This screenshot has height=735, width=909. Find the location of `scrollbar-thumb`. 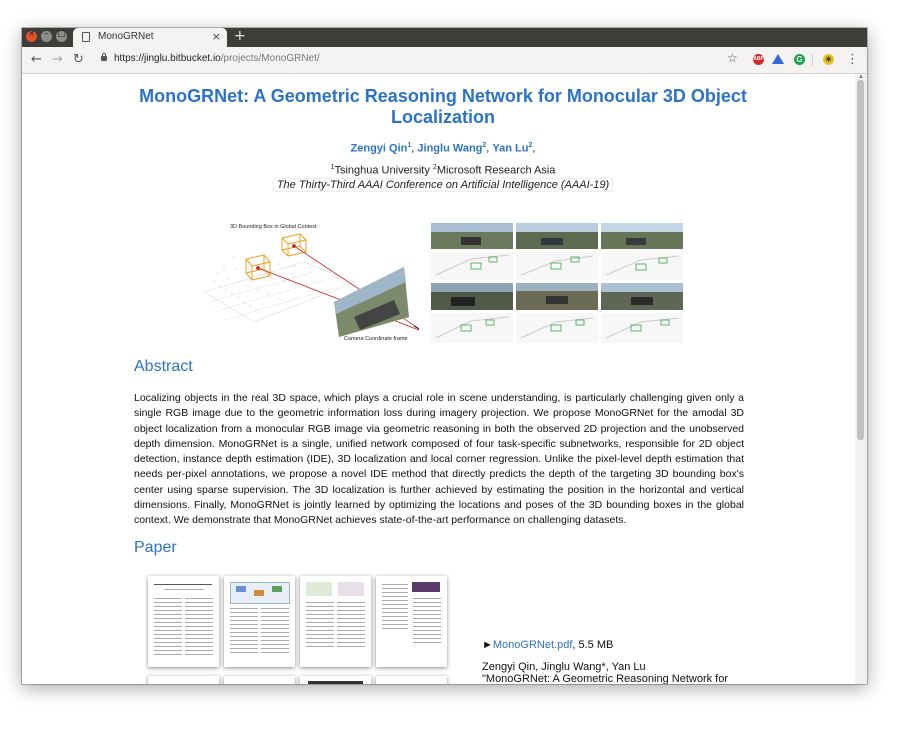

scrollbar-thumb is located at coordinates (860, 260).